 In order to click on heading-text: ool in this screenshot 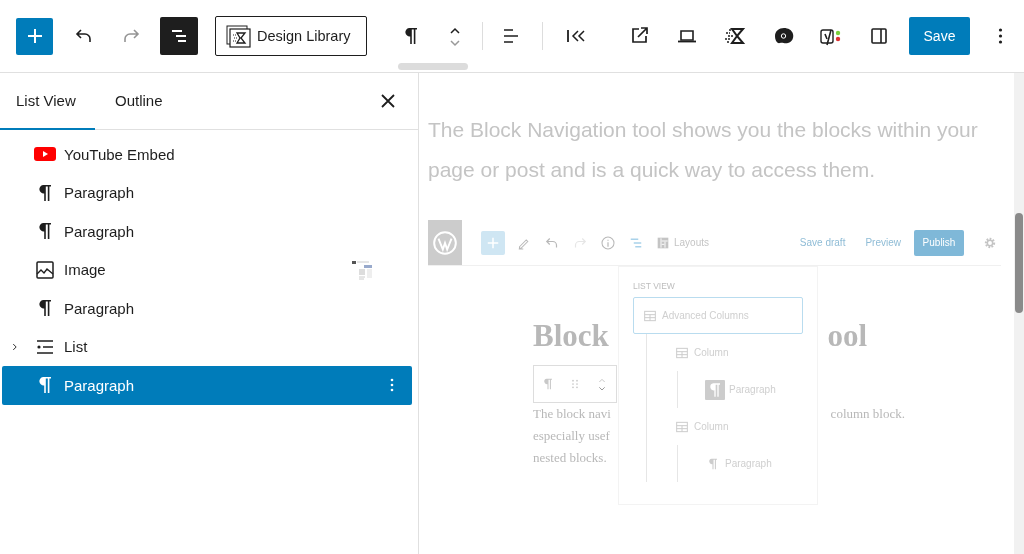, I will do `click(847, 336)`.